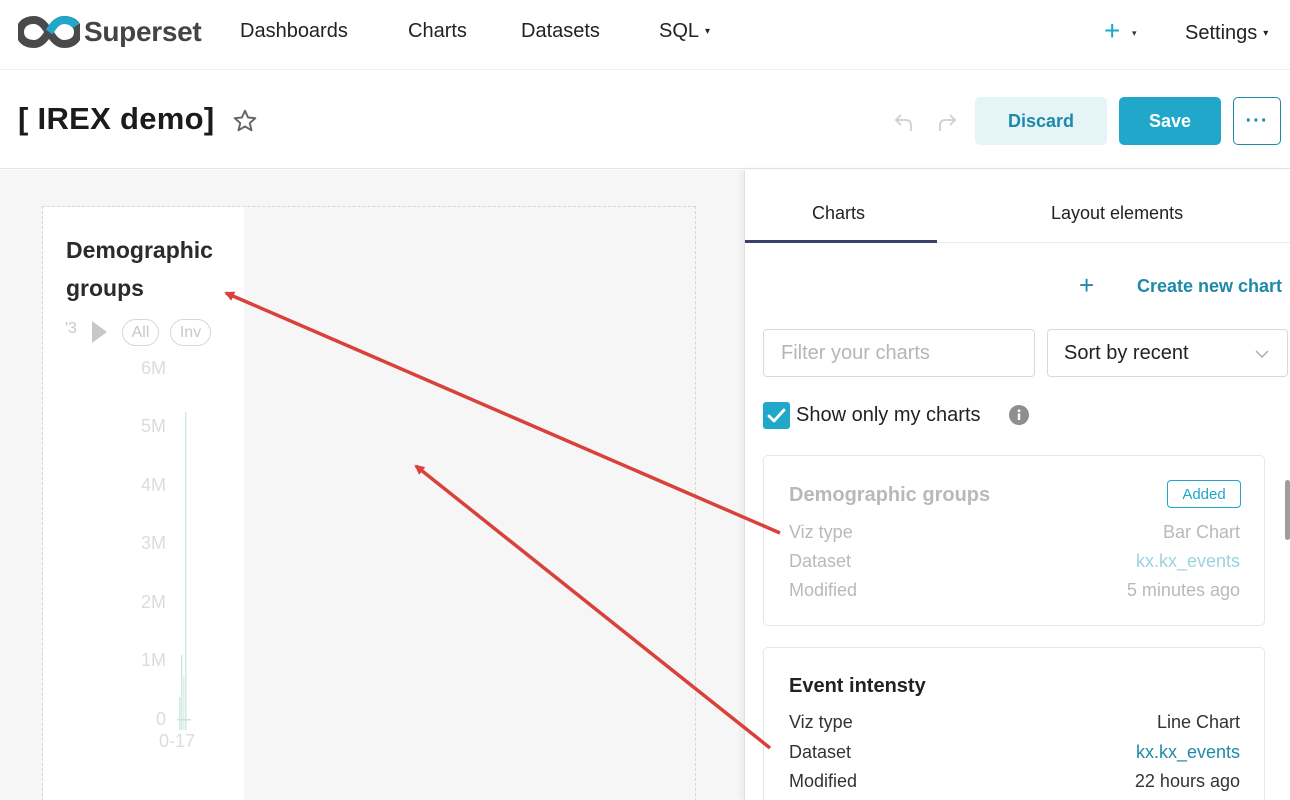 This screenshot has height=800, width=1290. What do you see at coordinates (1126, 352) in the screenshot?
I see `sort-select-value: Sort by recent` at bounding box center [1126, 352].